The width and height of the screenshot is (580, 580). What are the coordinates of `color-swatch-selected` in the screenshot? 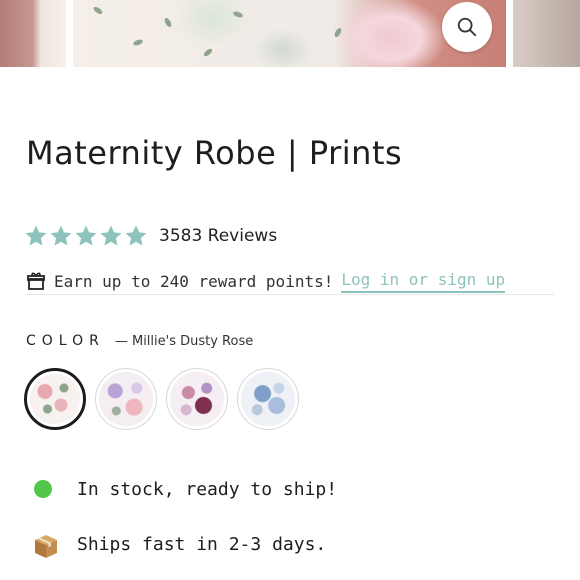 It's located at (55, 399).